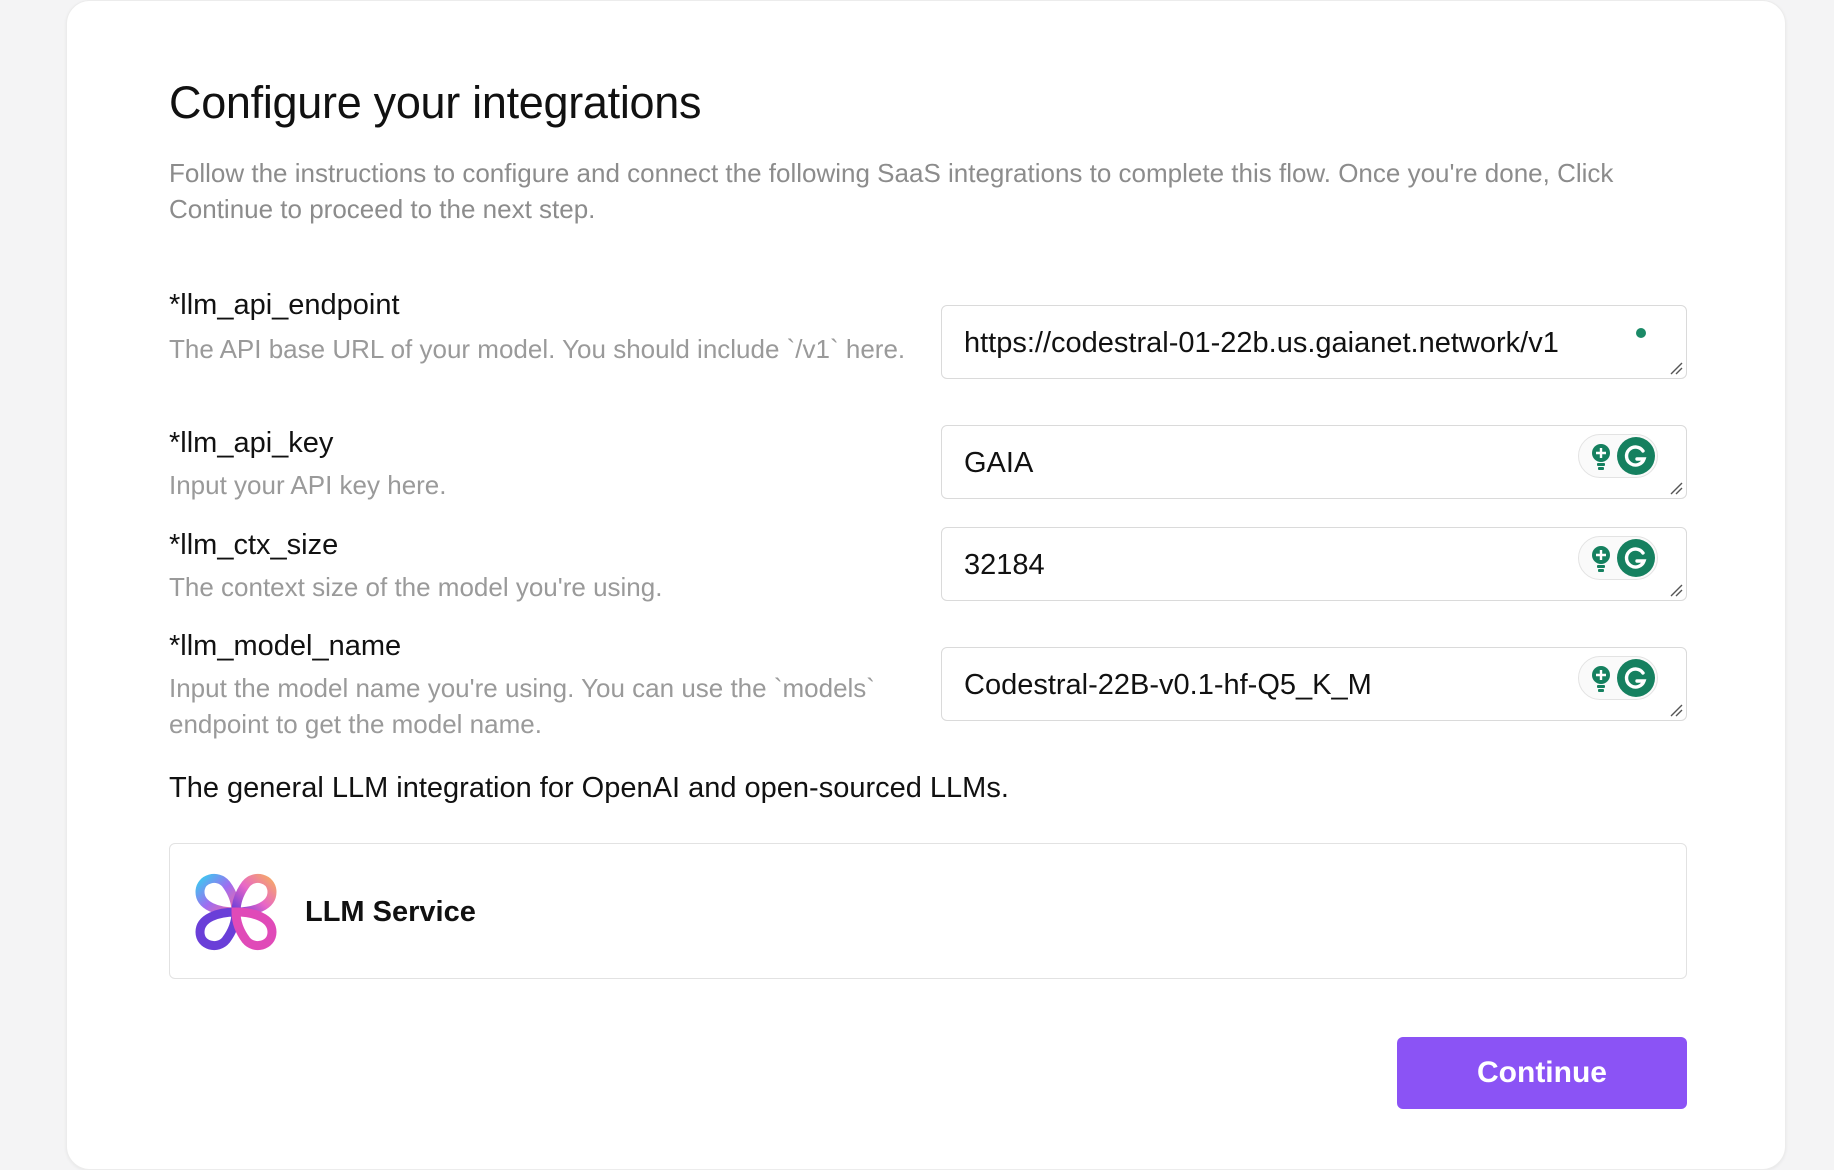  I want to click on llm-service-logo-icon, so click(236, 912).